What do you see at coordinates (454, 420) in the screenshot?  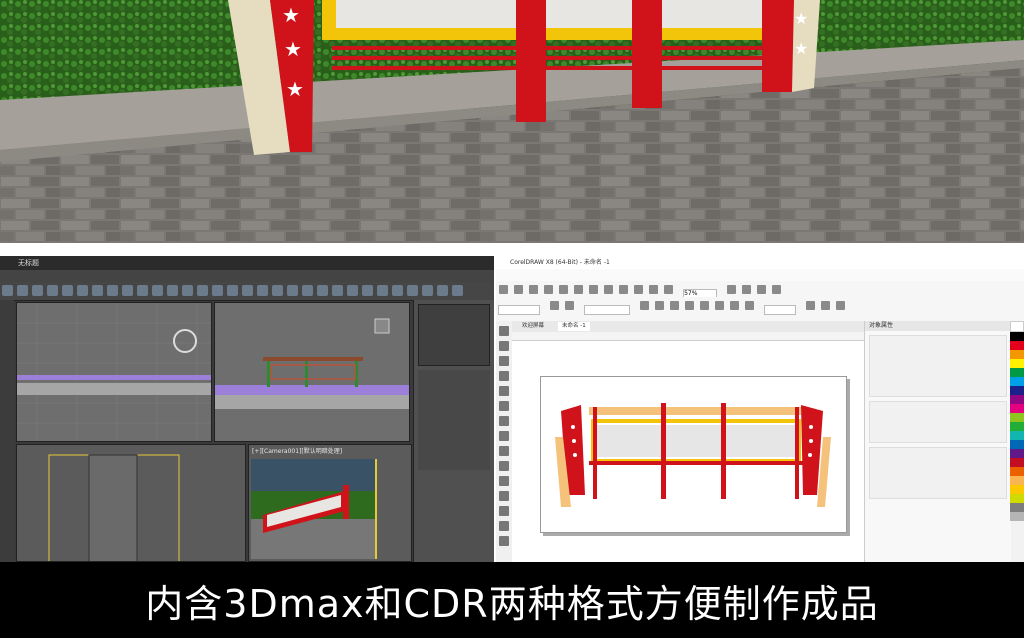 I see `command-panel-rollout` at bounding box center [454, 420].